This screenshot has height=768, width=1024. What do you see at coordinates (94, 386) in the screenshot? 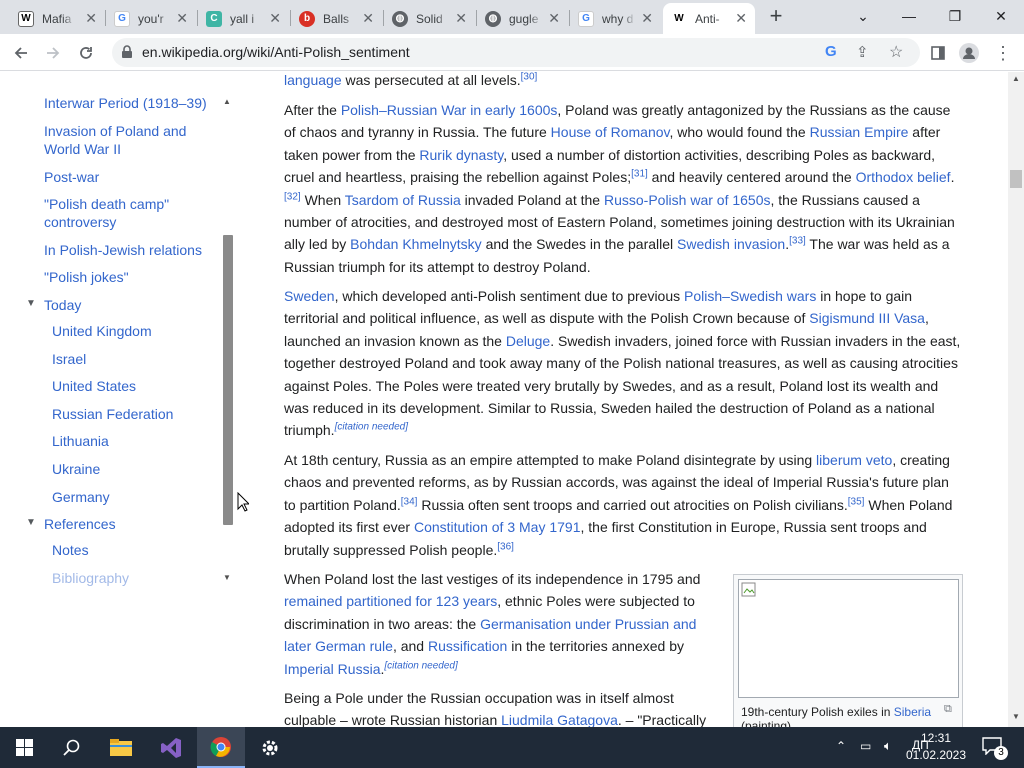
I see `toc-item-us: United States` at bounding box center [94, 386].